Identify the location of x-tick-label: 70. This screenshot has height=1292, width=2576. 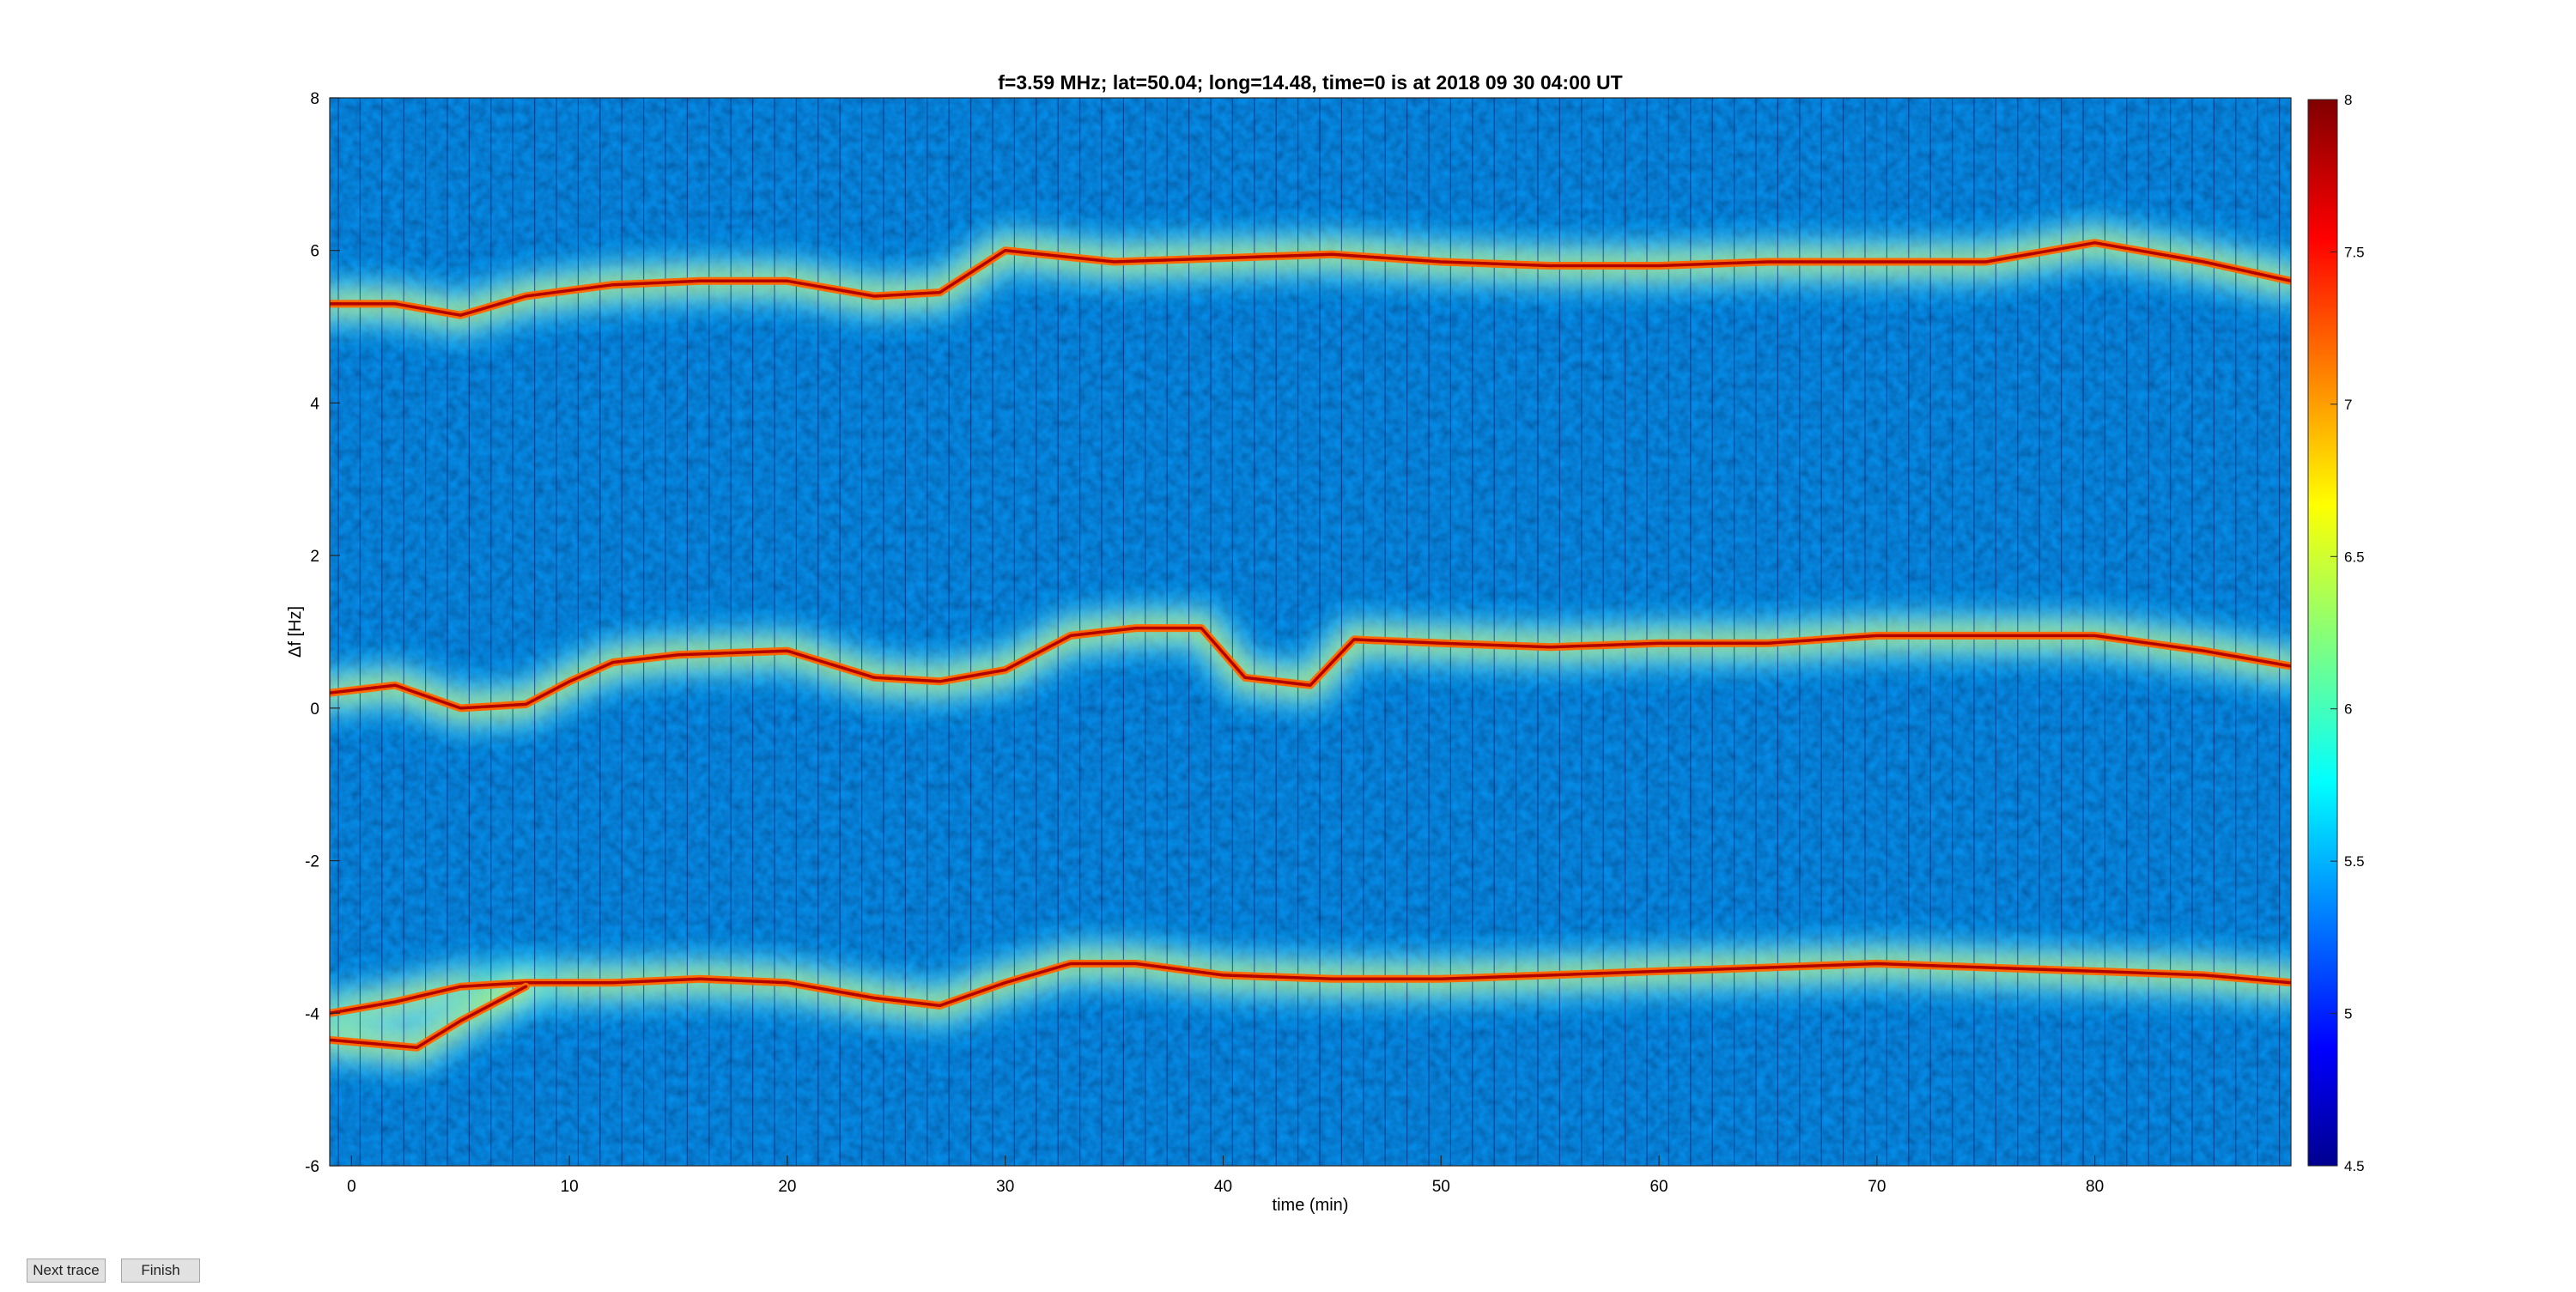
(1877, 1187).